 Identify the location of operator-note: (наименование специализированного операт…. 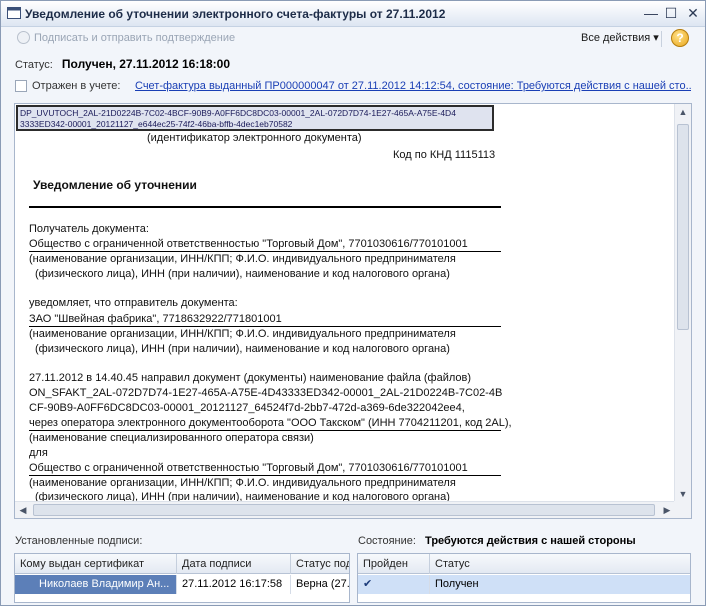
(171, 438).